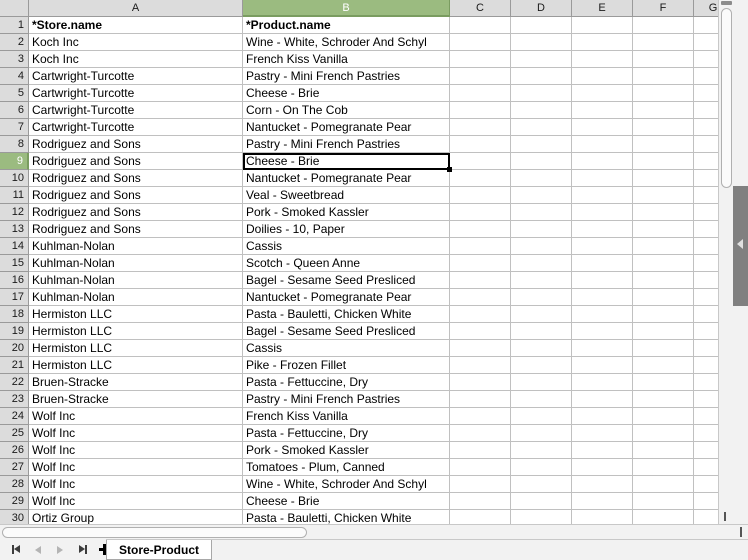 The width and height of the screenshot is (748, 560). Describe the element at coordinates (346, 331) in the screenshot. I see `cell-B19: Bagel - Sesame Seed Presliced` at that location.